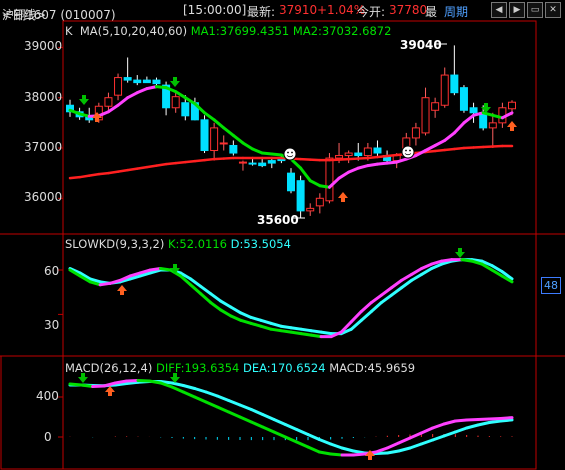  What do you see at coordinates (456, 11) in the screenshot?
I see `period-link: 周期` at bounding box center [456, 11].